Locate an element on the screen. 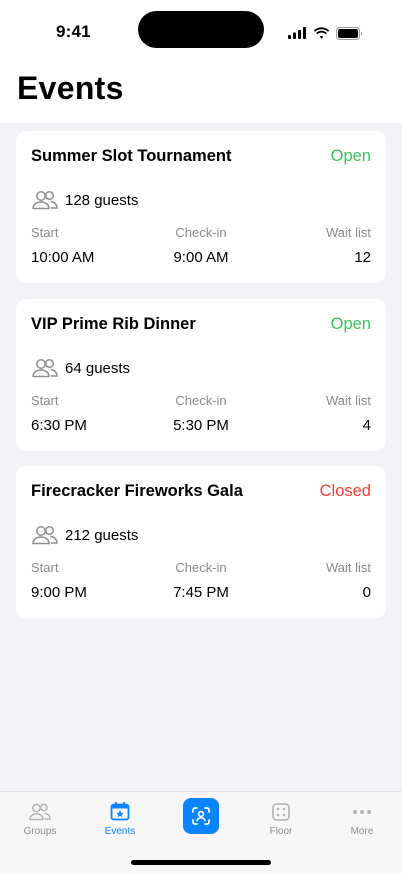  waitlist-count: 0 is located at coordinates (366, 592).